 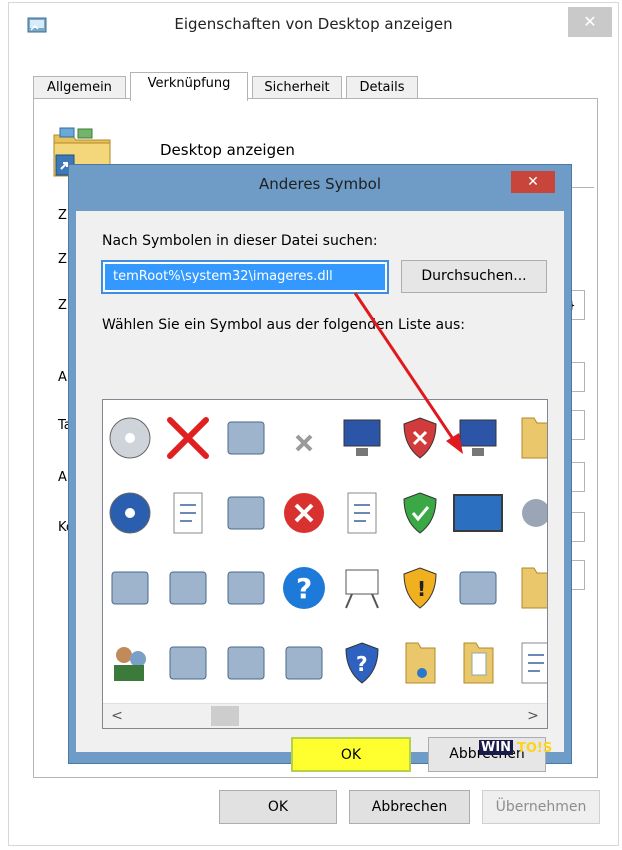 What do you see at coordinates (304, 663) in the screenshot?
I see `network-frame-icon` at bounding box center [304, 663].